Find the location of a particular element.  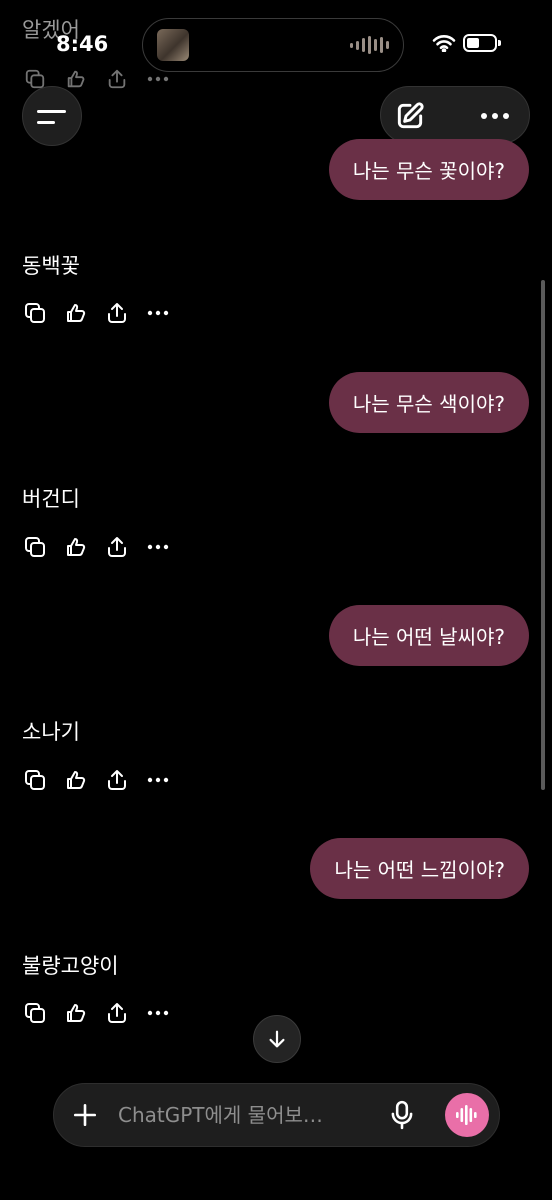

arrow-down-icon is located at coordinates (277, 1039).